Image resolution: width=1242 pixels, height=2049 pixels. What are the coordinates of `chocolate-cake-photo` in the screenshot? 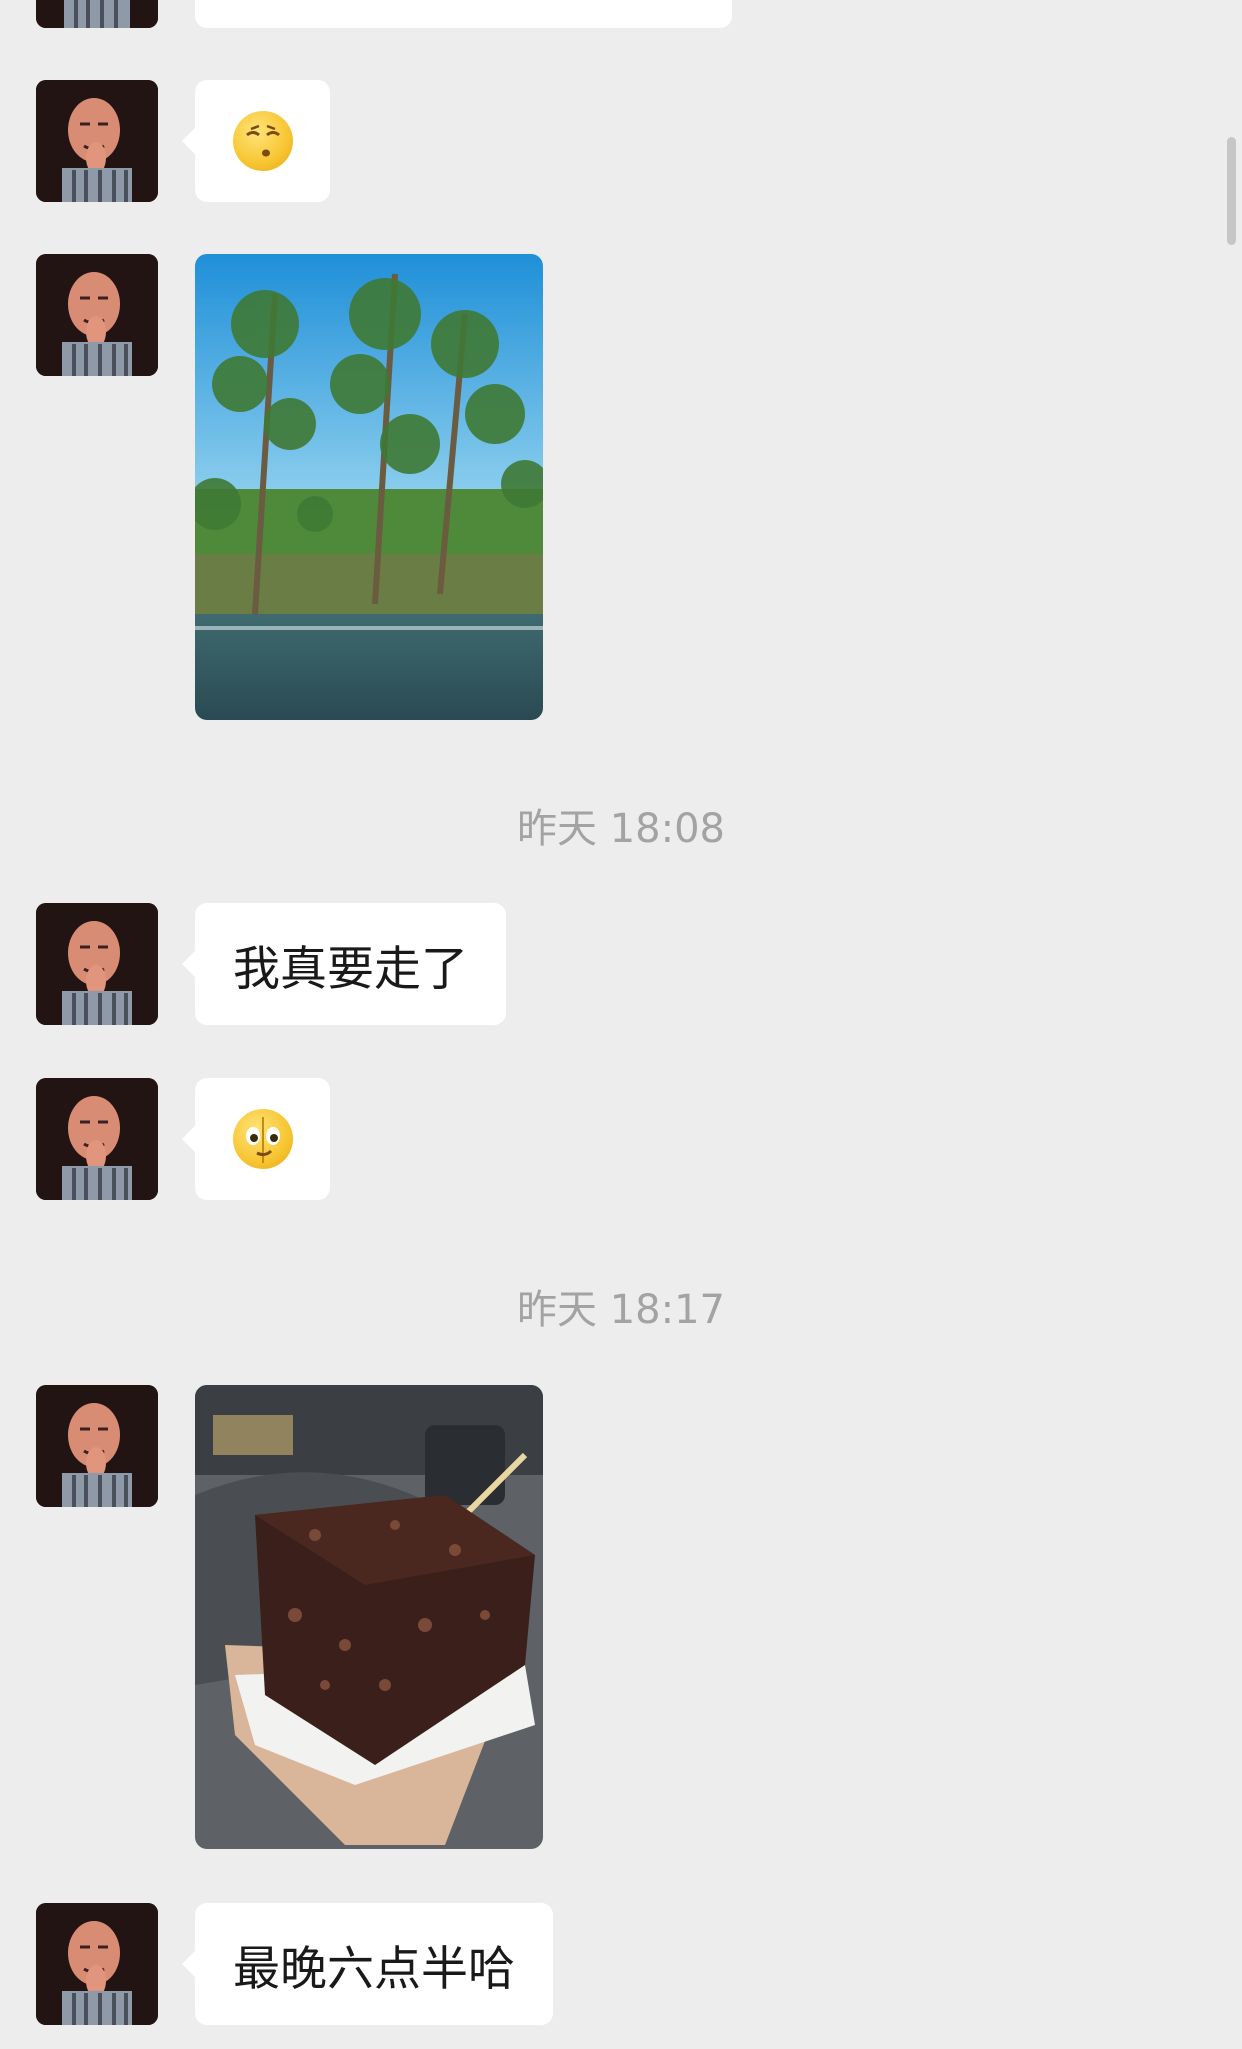 It's located at (369, 1617).